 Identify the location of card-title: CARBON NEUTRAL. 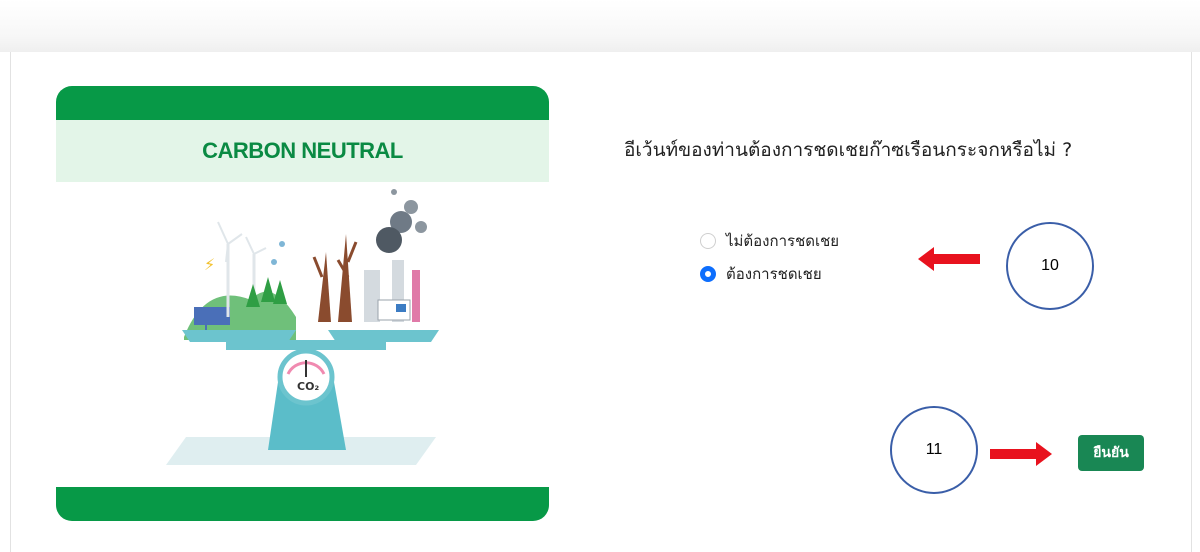
(302, 150).